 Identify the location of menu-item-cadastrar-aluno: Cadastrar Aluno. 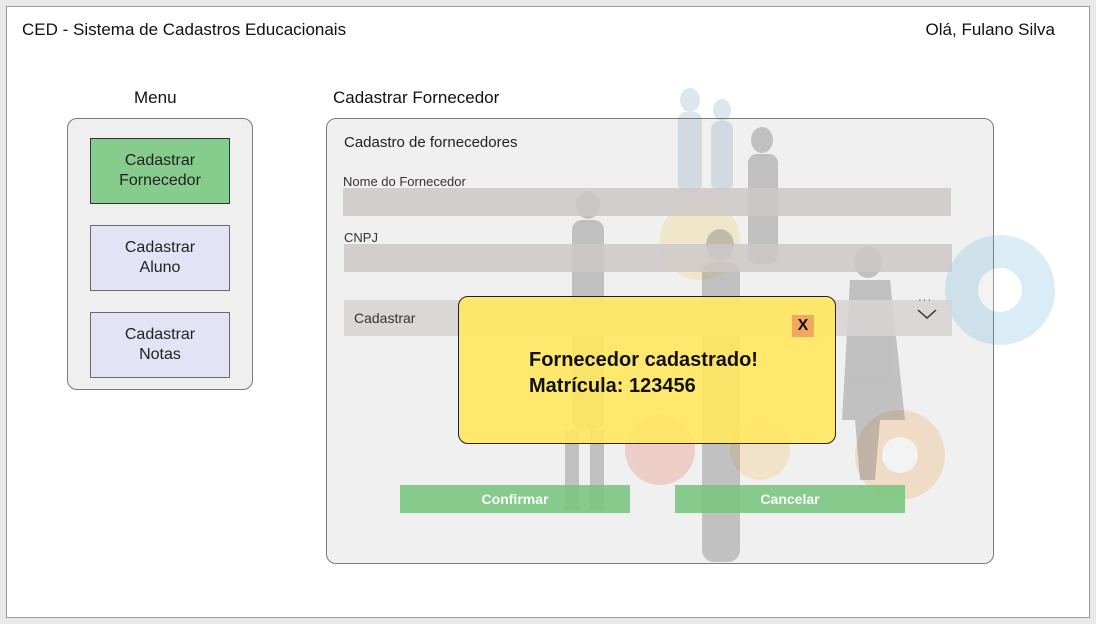
(160, 258).